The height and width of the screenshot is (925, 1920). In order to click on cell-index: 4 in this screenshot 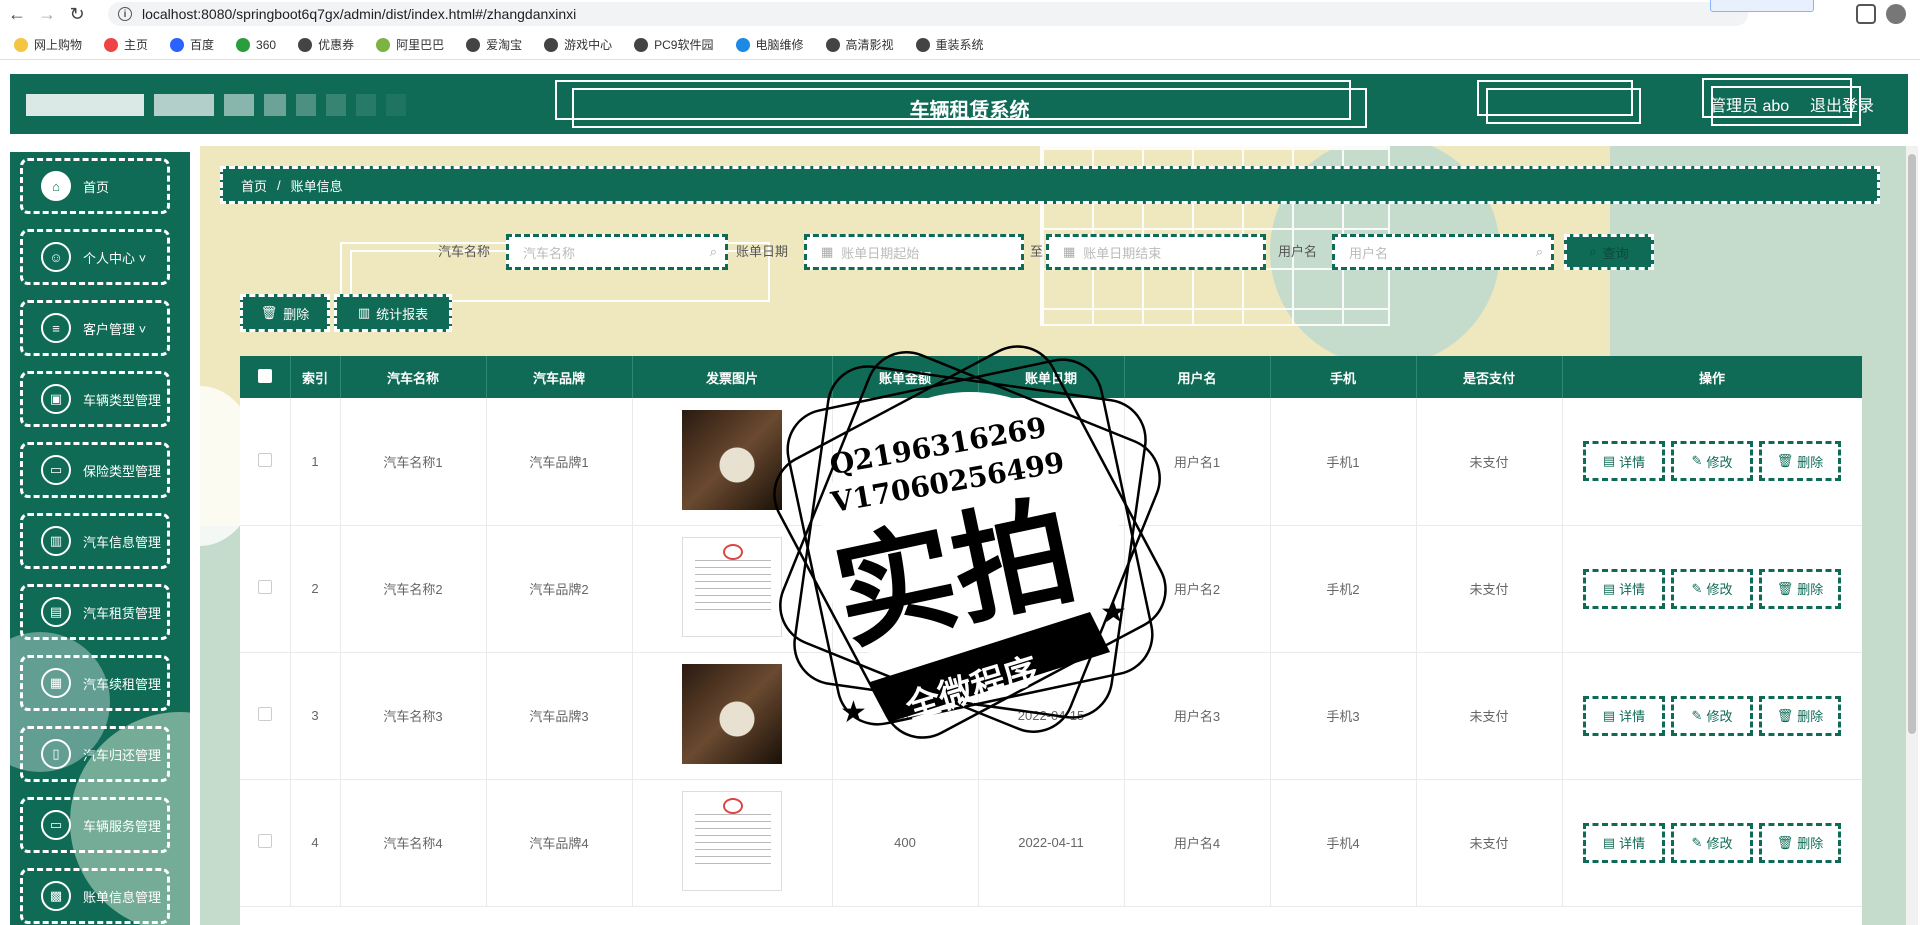, I will do `click(315, 843)`.